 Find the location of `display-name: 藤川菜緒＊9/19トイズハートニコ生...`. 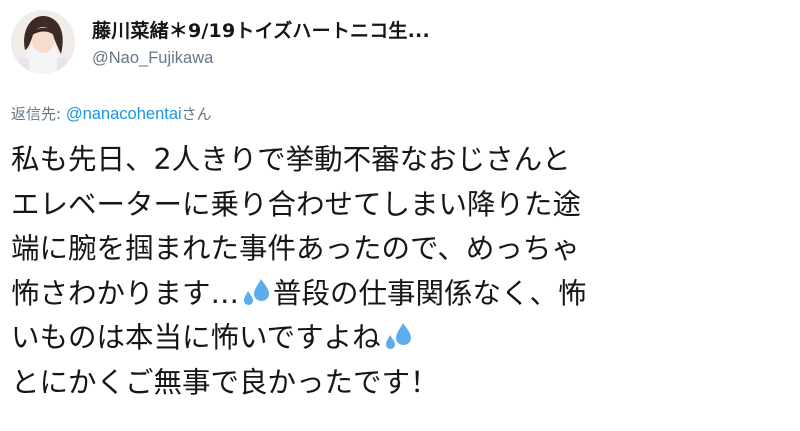

display-name: 藤川菜緒＊9/19トイズハートニコ生... is located at coordinates (261, 31).